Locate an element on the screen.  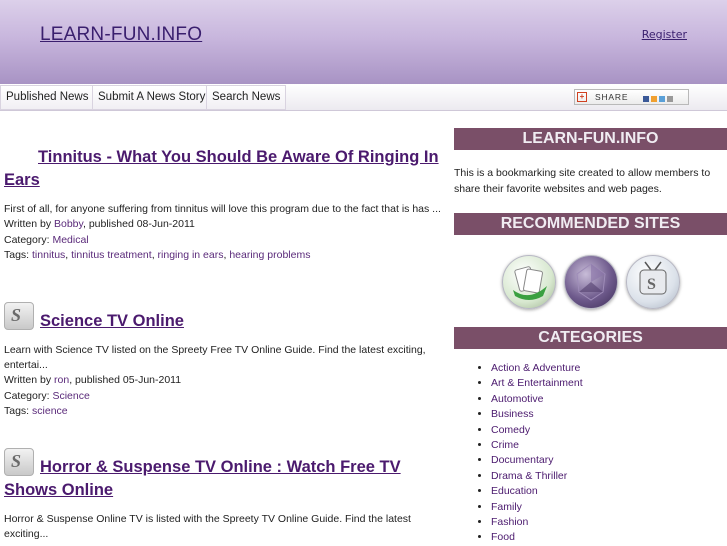
post-author-line: Written by Bobby, published 08-Jun-2011 is located at coordinates (99, 224).